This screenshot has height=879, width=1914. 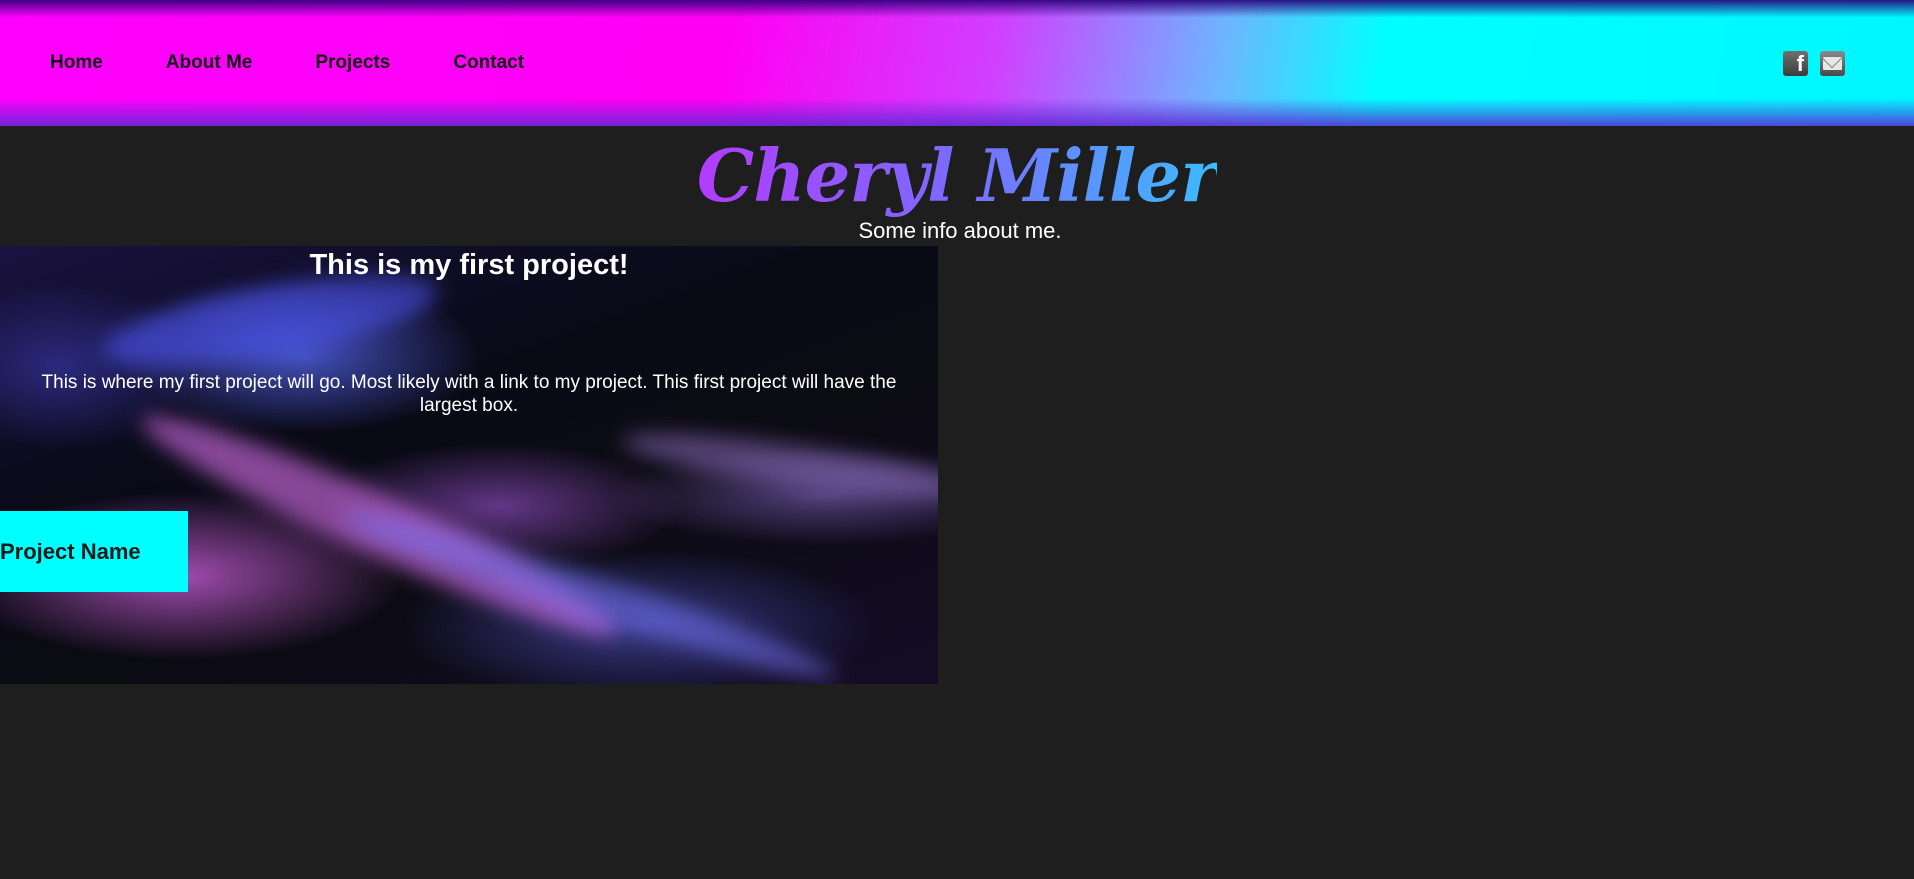 I want to click on email-icon, so click(x=1832, y=63).